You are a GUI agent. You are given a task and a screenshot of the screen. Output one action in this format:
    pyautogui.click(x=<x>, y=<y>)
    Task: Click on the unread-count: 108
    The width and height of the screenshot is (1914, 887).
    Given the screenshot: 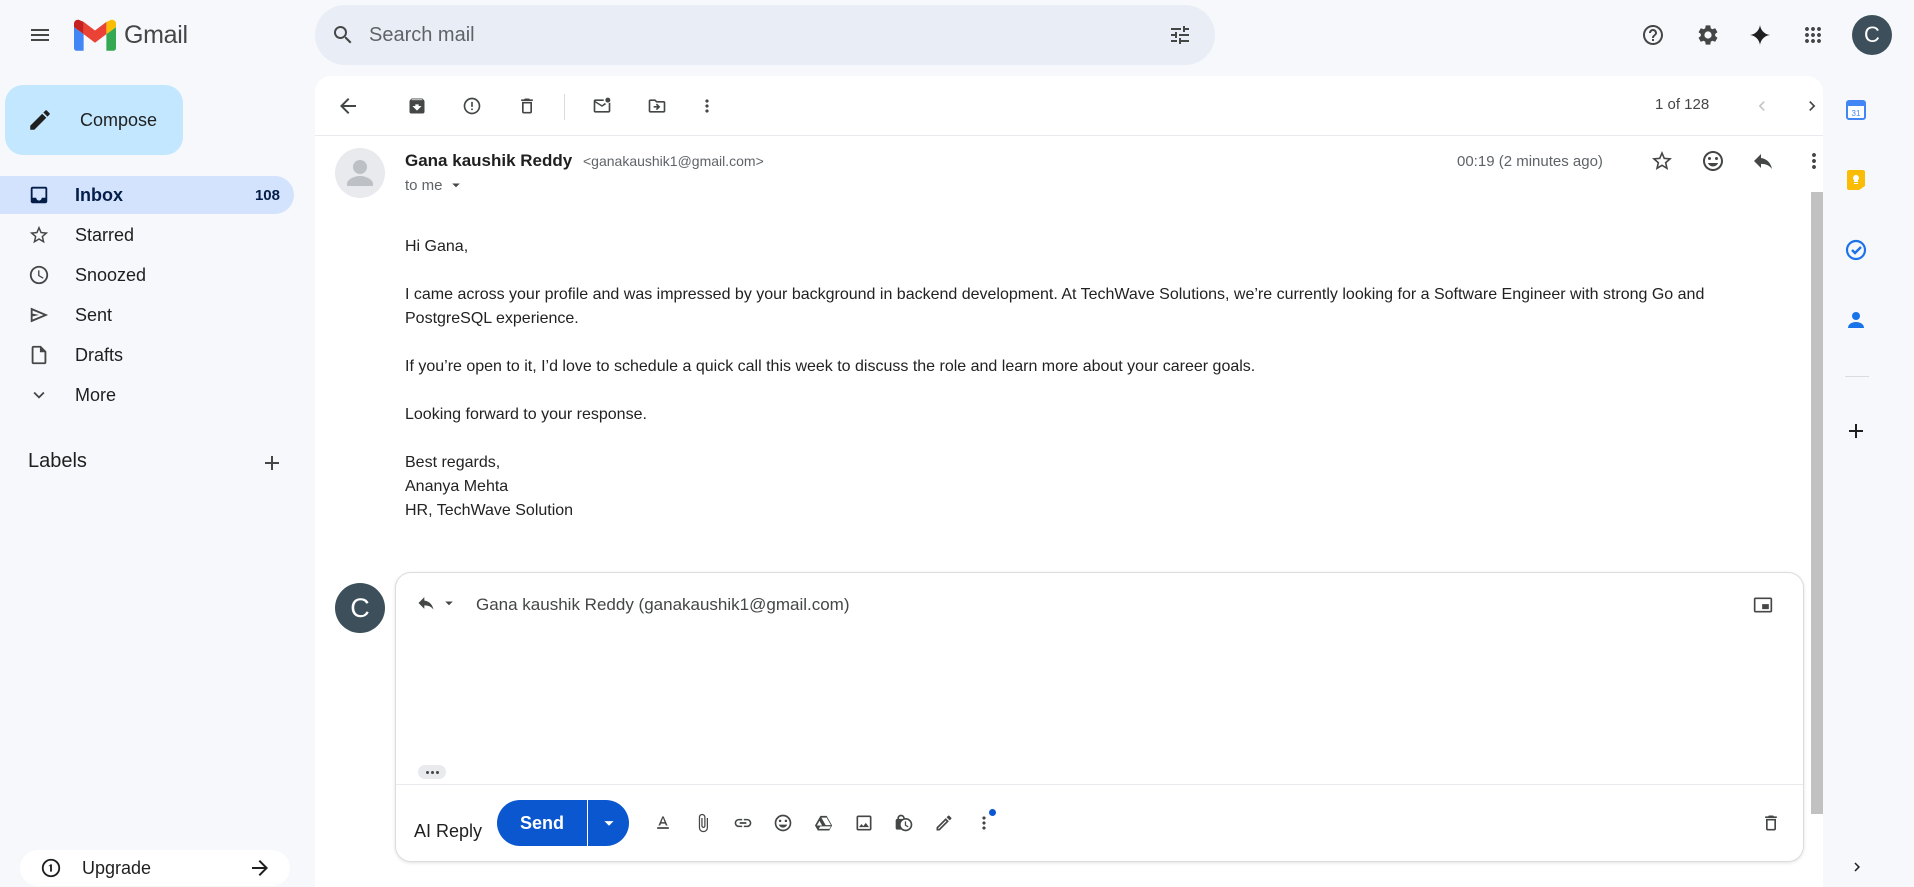 What is the action you would take?
    pyautogui.click(x=267, y=195)
    